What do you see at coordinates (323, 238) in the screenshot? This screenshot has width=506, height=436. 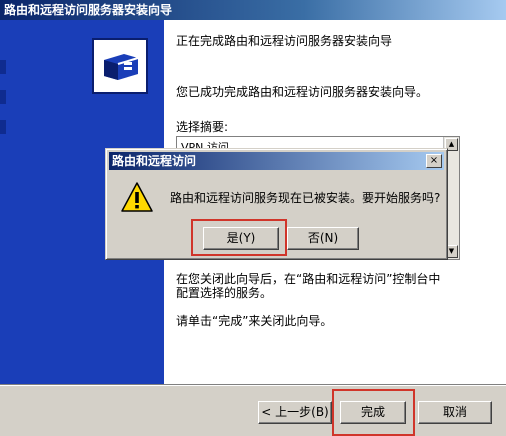 I see `no-button: 否(N)` at bounding box center [323, 238].